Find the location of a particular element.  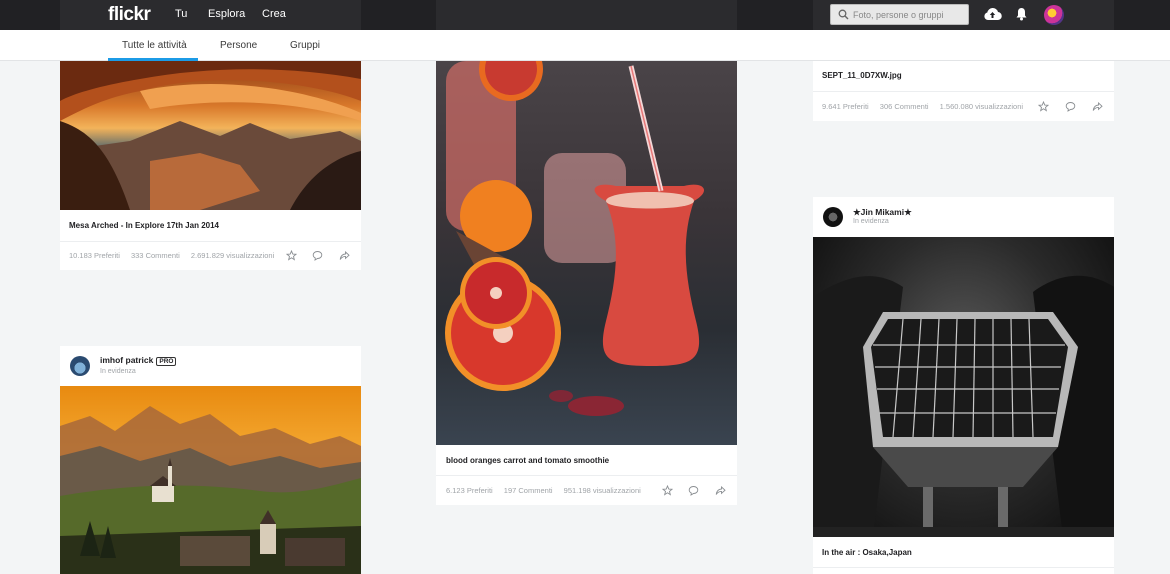

top-navigation-bar: flickr Tu Esplora Crea is located at coordinates (585, 15).